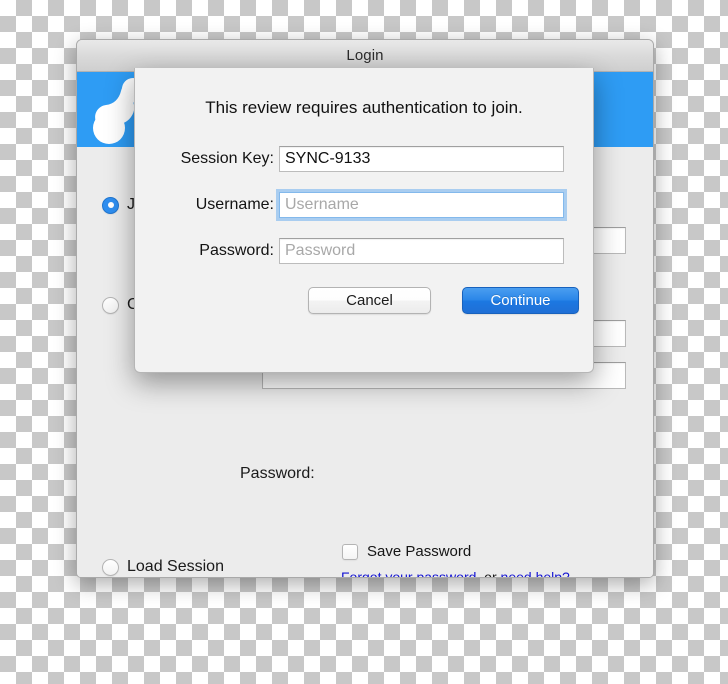 Image resolution: width=728 pixels, height=684 pixels. What do you see at coordinates (488, 573) in the screenshot?
I see `links-separator: , or` at bounding box center [488, 573].